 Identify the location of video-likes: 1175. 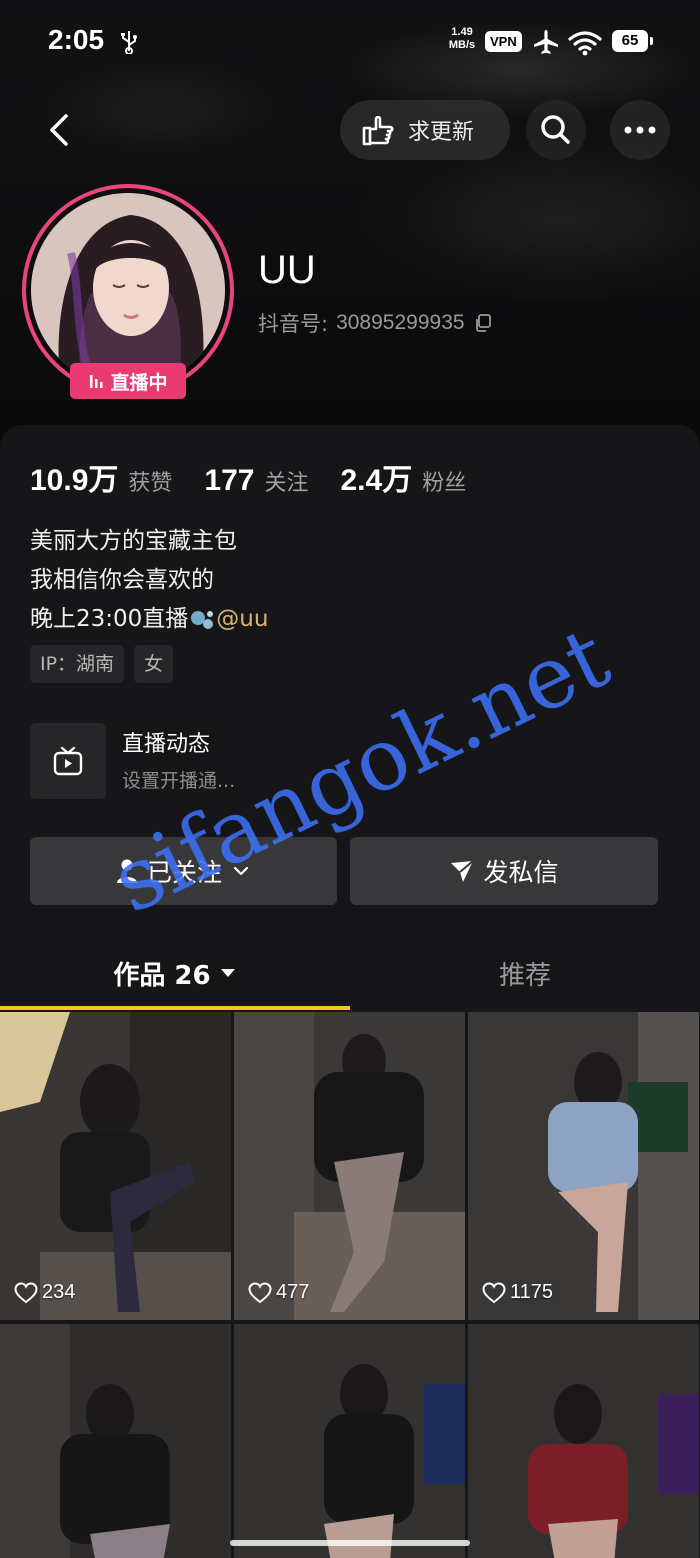
(517, 1292).